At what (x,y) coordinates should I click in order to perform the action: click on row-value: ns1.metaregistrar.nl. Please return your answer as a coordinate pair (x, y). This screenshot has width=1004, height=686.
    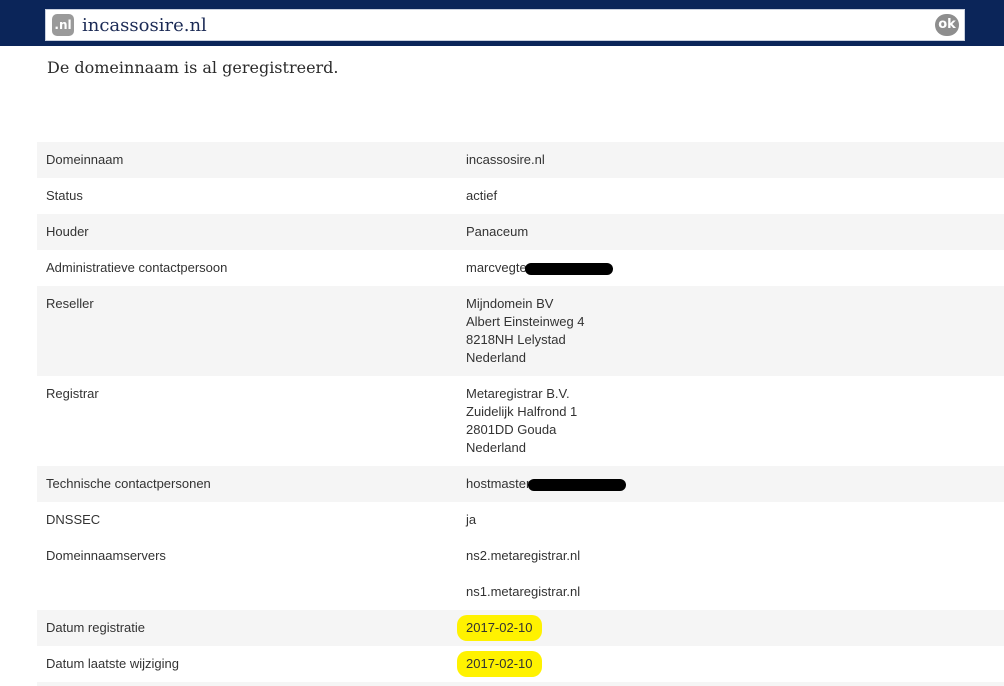
    Looking at the image, I should click on (730, 592).